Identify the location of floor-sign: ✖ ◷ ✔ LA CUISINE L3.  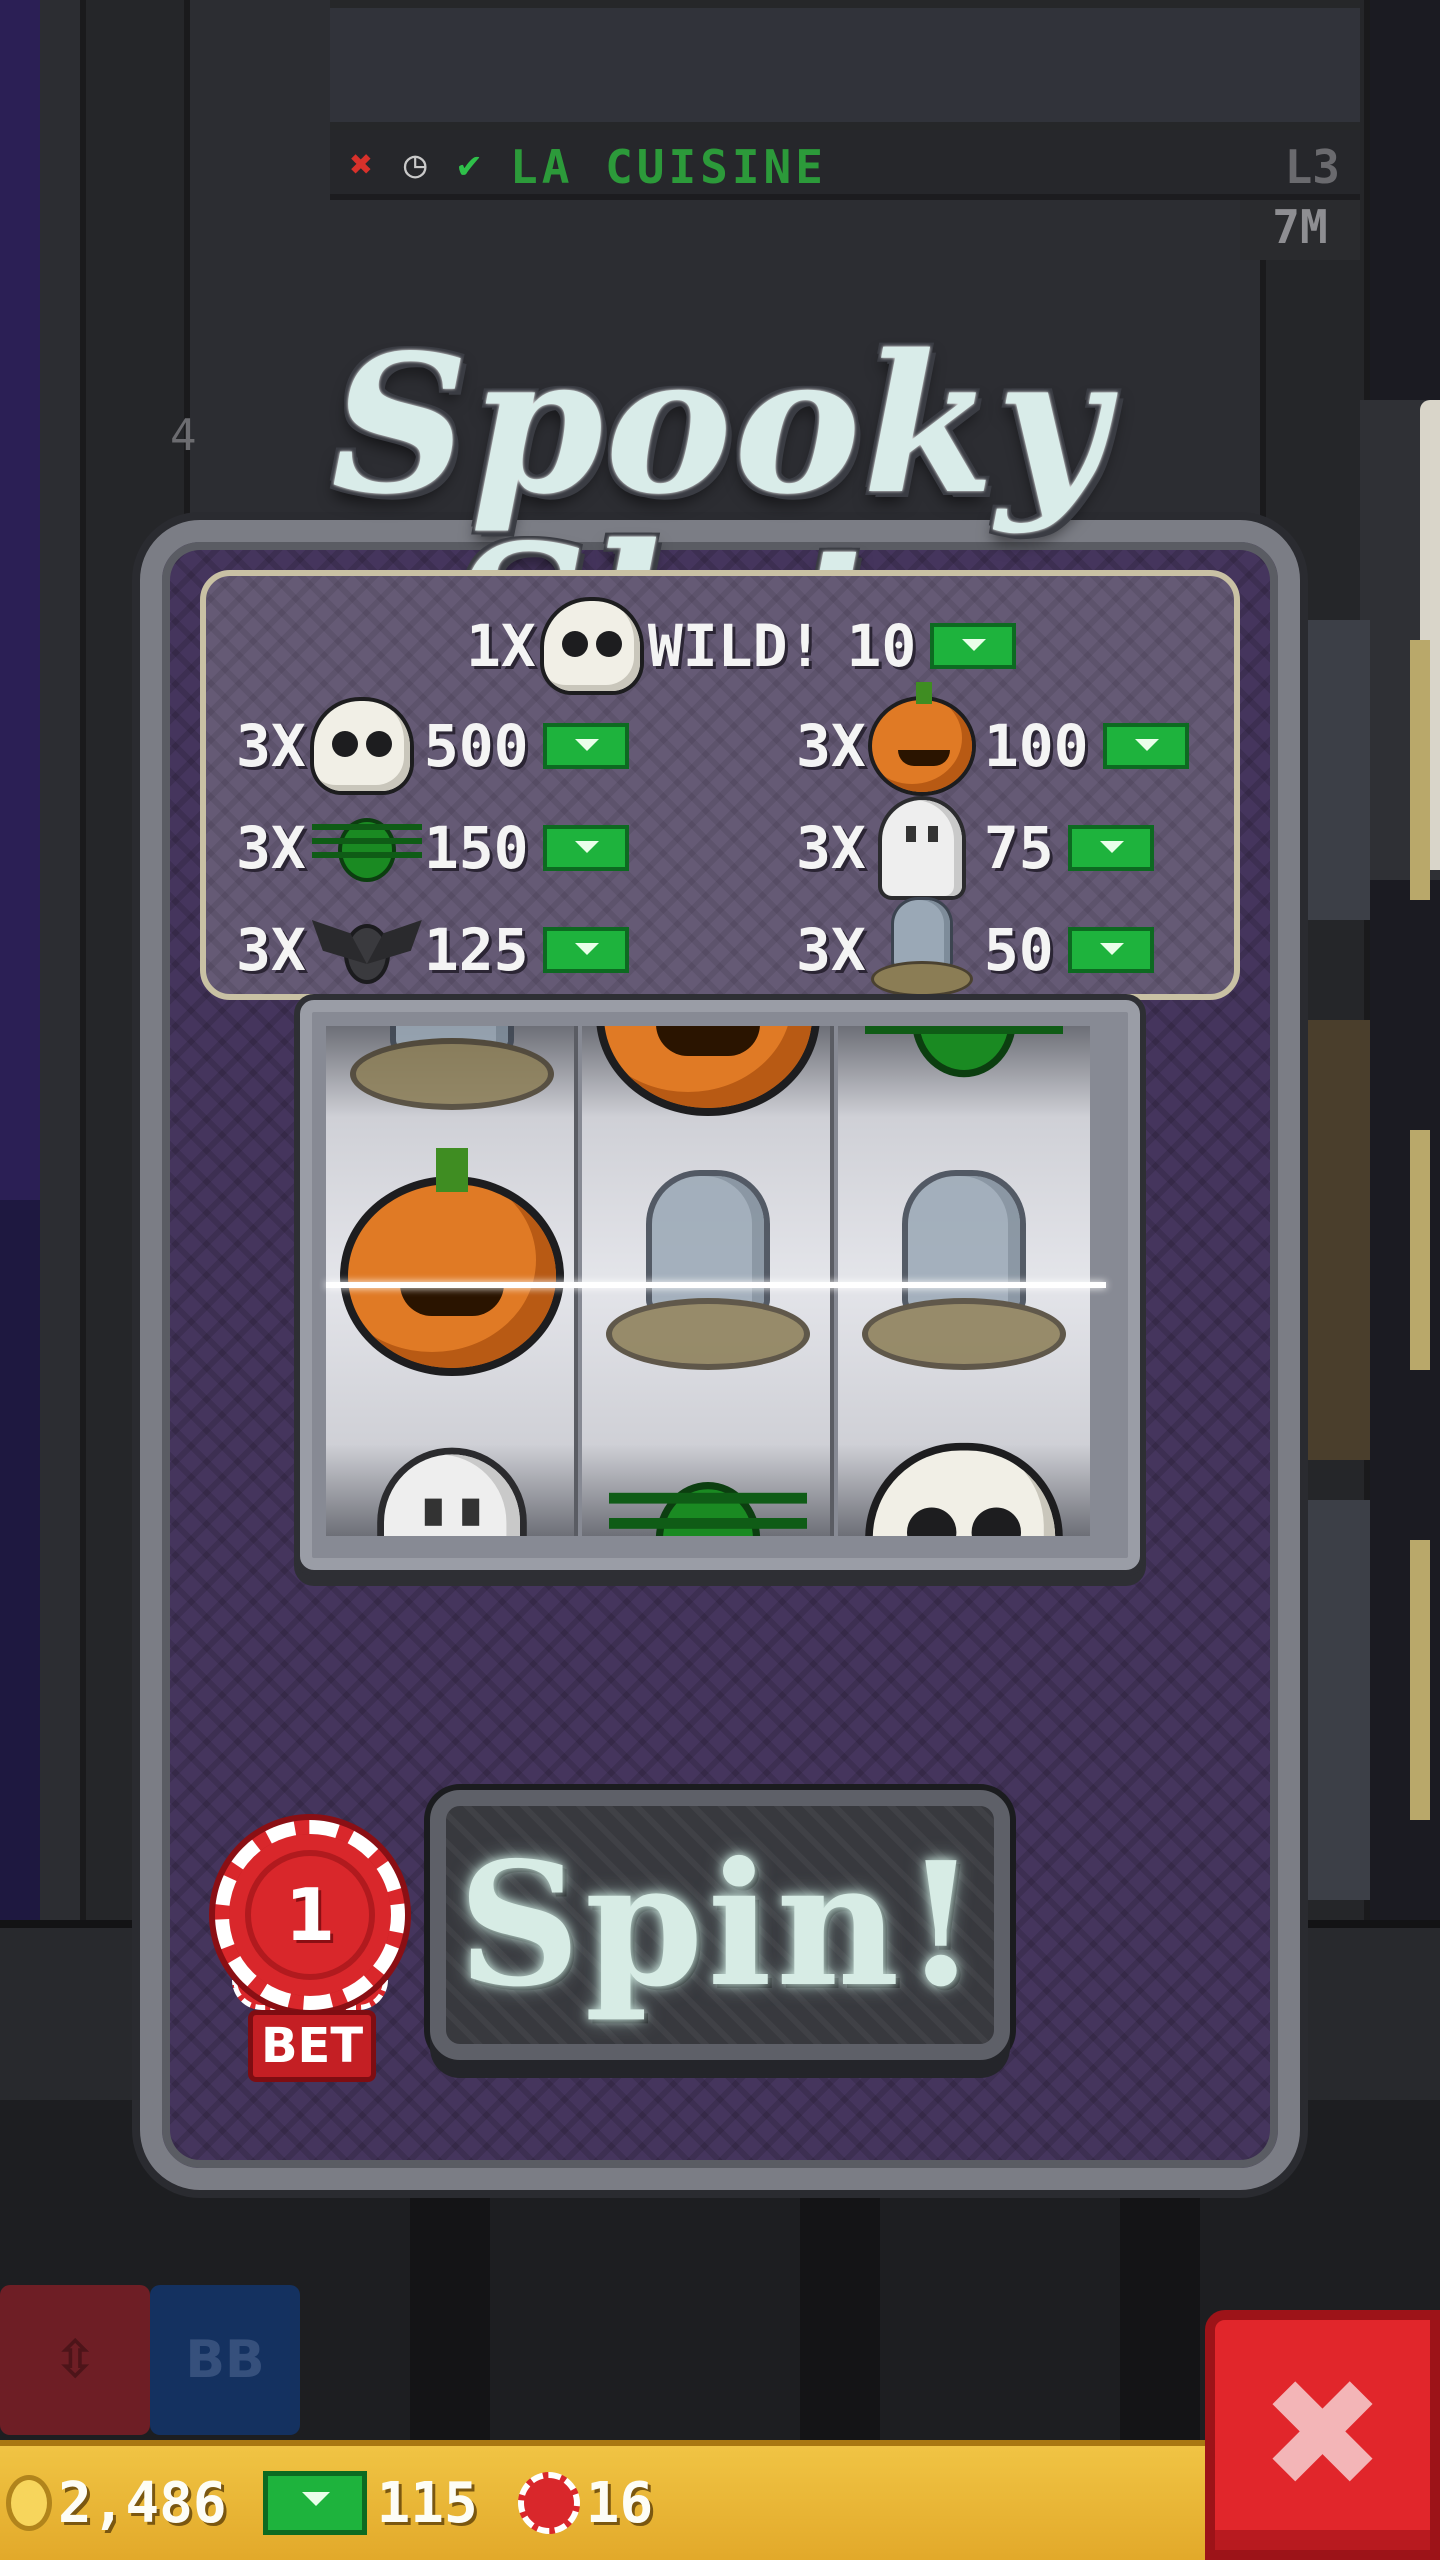
(845, 165).